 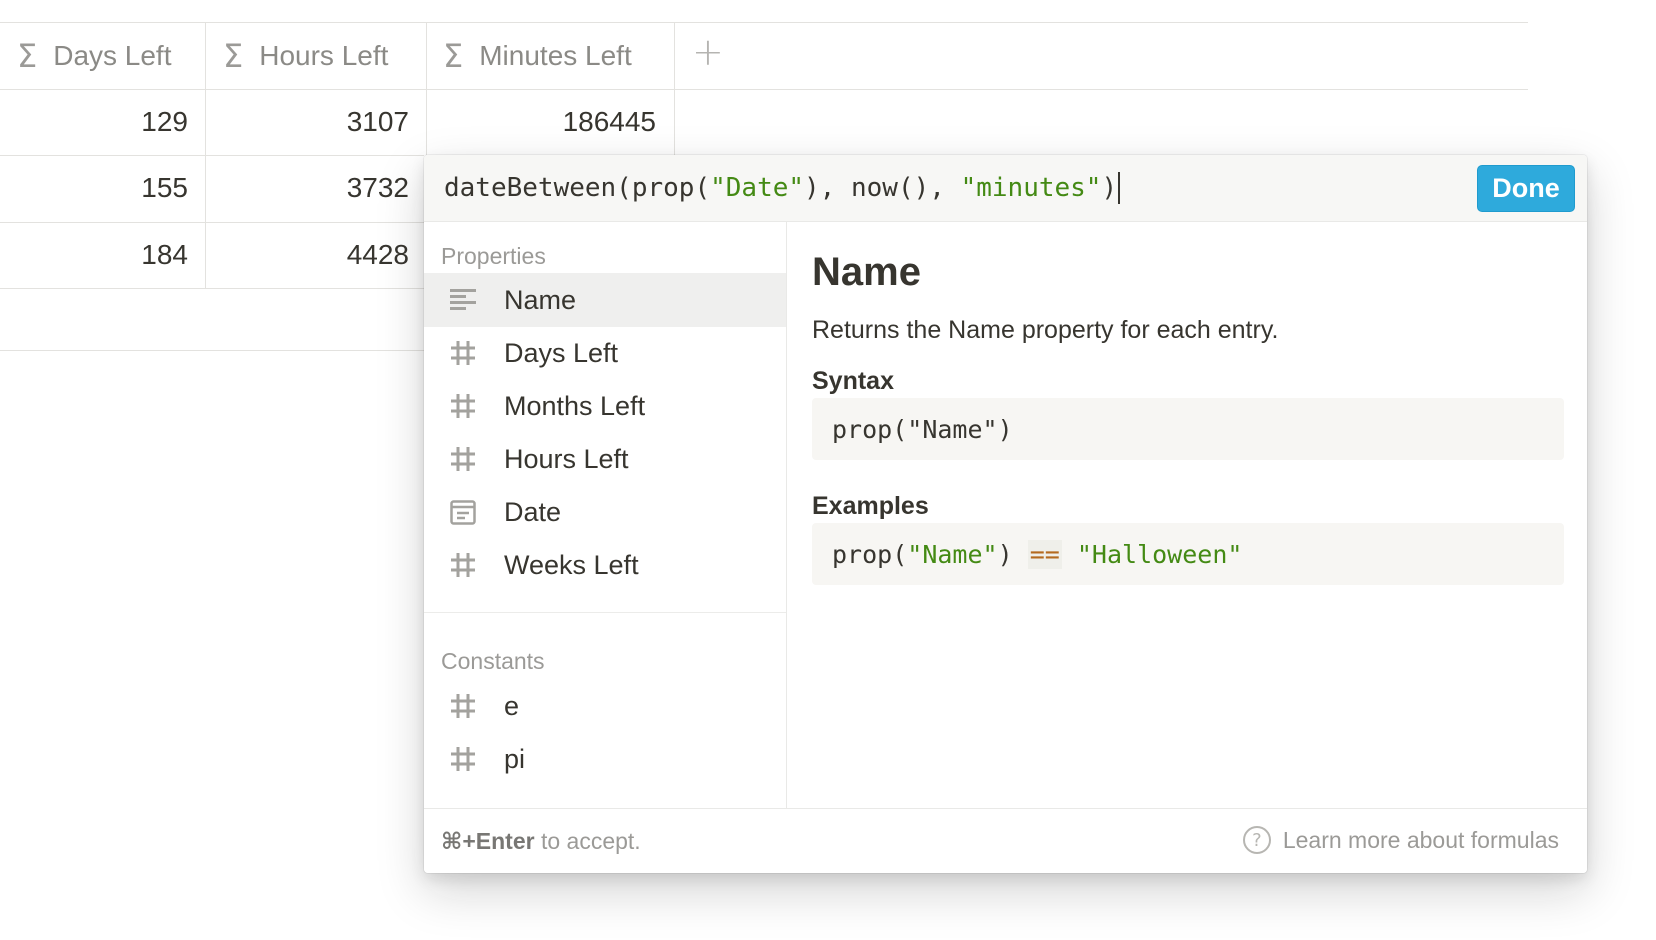 What do you see at coordinates (1420, 839) in the screenshot?
I see `learn-more-label: Learn more about formulas` at bounding box center [1420, 839].